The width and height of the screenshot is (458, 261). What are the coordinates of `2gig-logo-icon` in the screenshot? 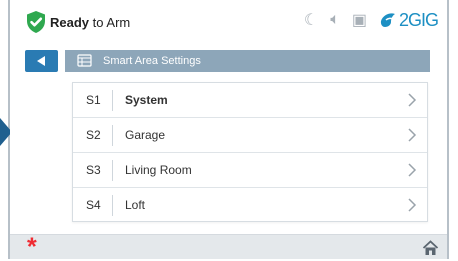 It's located at (387, 20).